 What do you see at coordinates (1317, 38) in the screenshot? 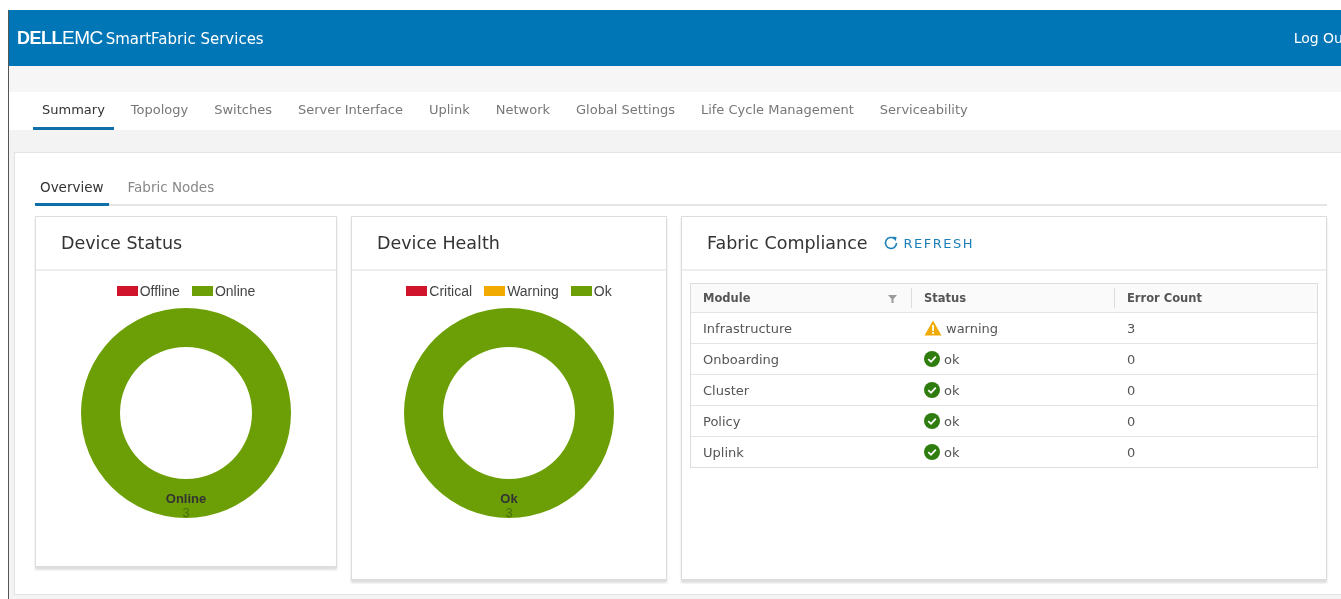
I see `logout-link: Log Ou` at bounding box center [1317, 38].